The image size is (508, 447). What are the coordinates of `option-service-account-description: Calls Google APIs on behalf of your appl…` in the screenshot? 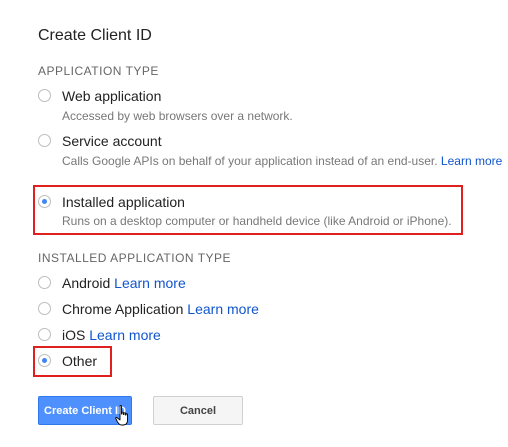 It's located at (250, 161).